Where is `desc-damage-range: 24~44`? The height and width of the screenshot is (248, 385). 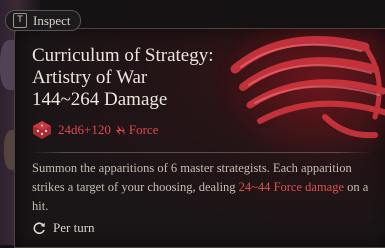
desc-damage-range: 24~44 is located at coordinates (254, 187).